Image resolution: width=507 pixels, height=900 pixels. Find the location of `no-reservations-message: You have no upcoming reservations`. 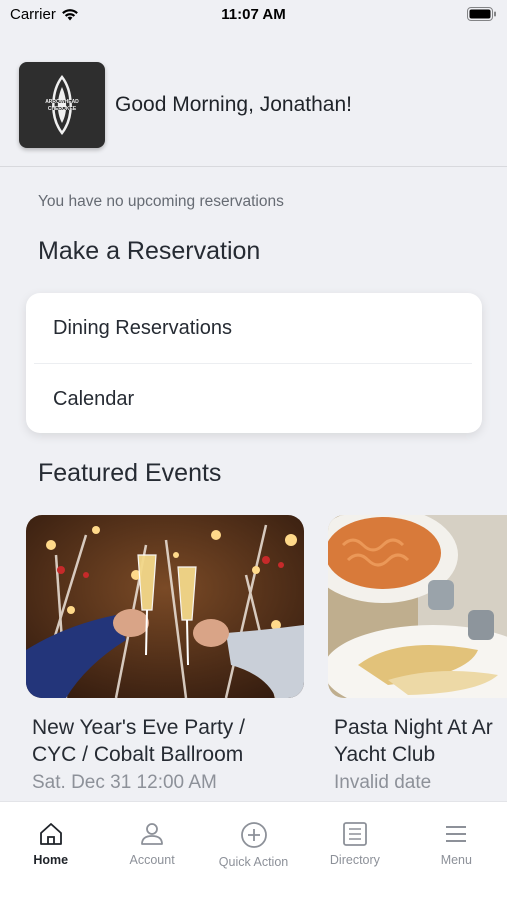

no-reservations-message: You have no upcoming reservations is located at coordinates (161, 201).